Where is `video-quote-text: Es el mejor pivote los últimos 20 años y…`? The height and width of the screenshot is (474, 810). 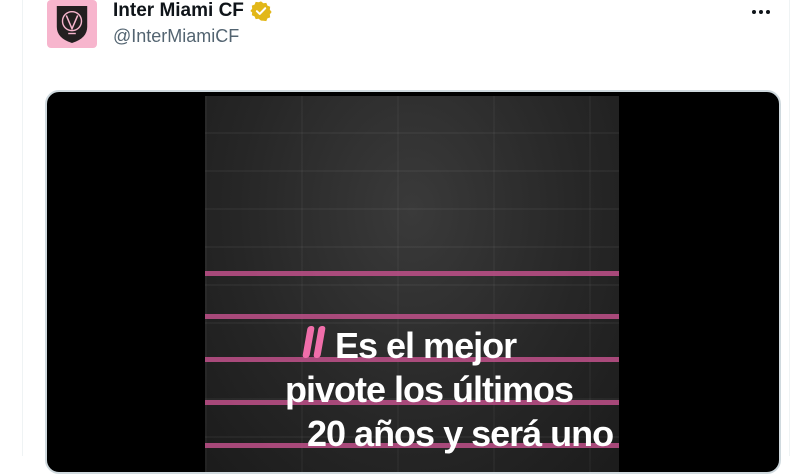 video-quote-text: Es el mejor pivote los últimos 20 años y… is located at coordinates (439, 390).